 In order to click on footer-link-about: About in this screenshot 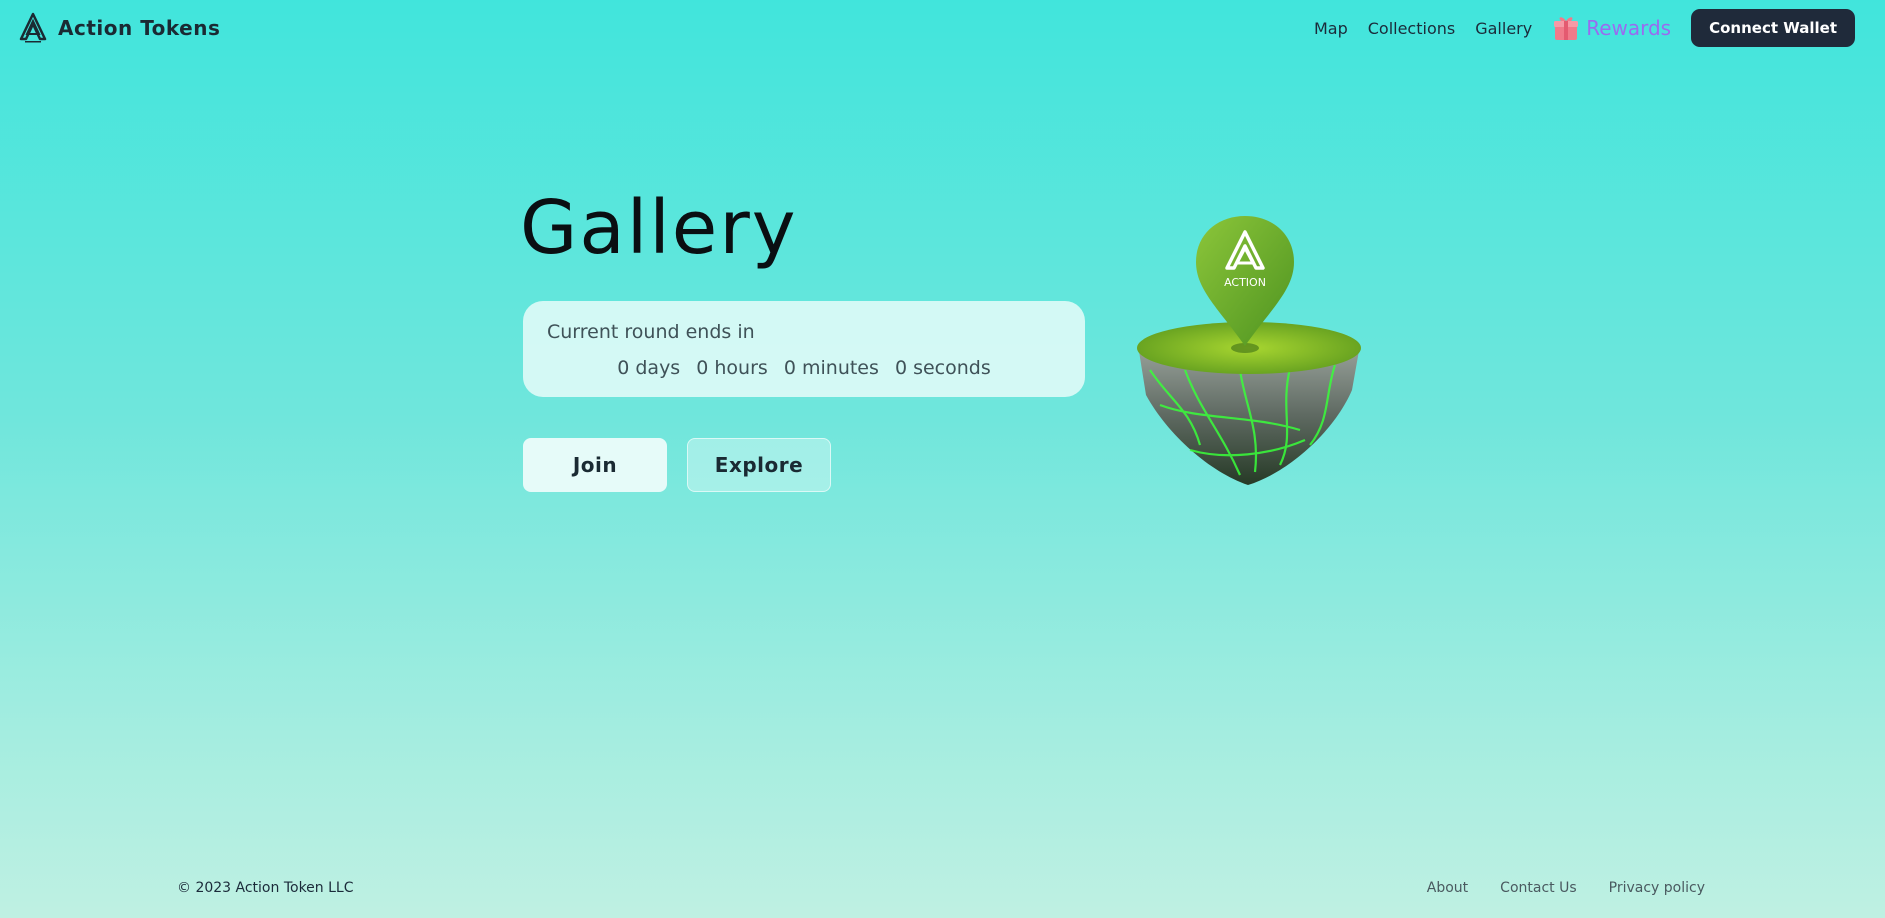, I will do `click(1447, 888)`.